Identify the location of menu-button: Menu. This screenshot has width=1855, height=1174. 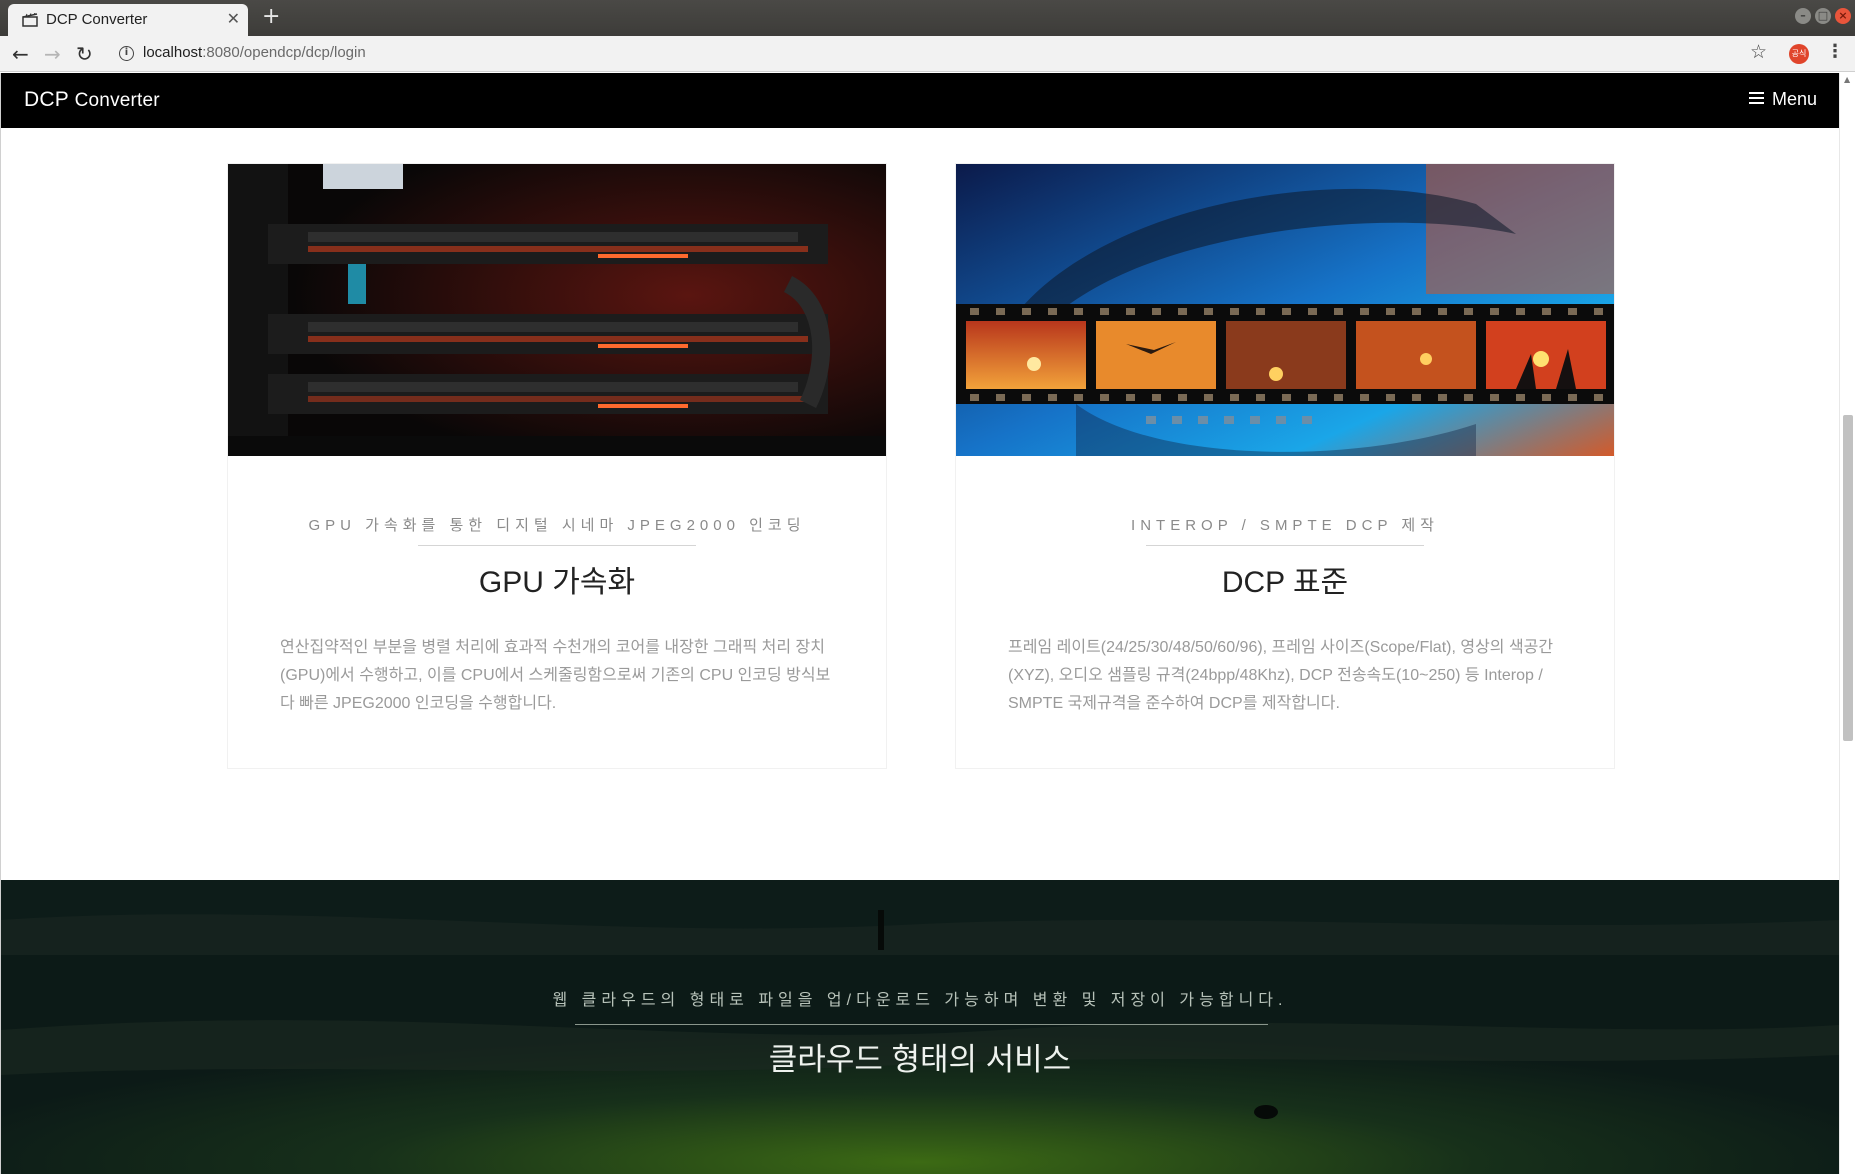
(1782, 99).